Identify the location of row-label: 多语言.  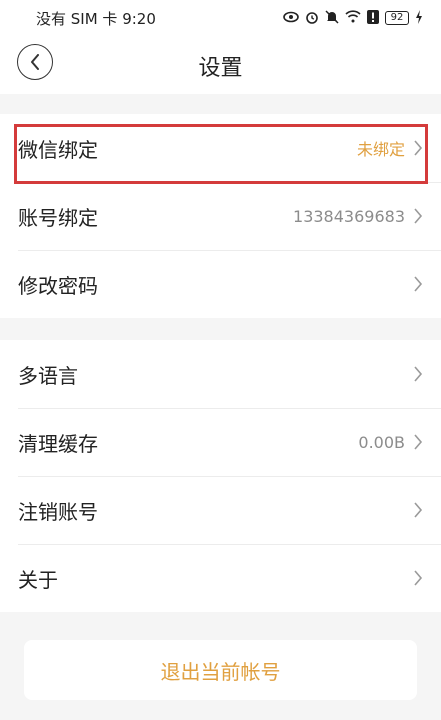
(48, 375).